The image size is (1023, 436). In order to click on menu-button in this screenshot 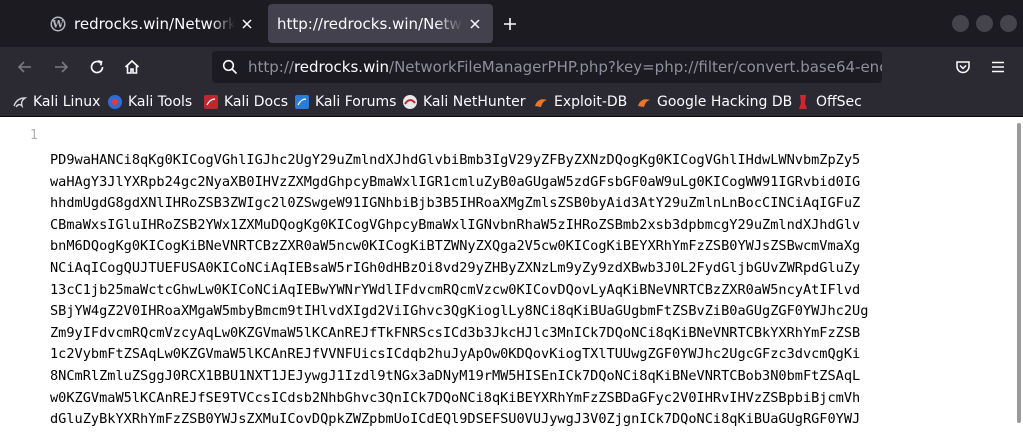, I will do `click(998, 67)`.